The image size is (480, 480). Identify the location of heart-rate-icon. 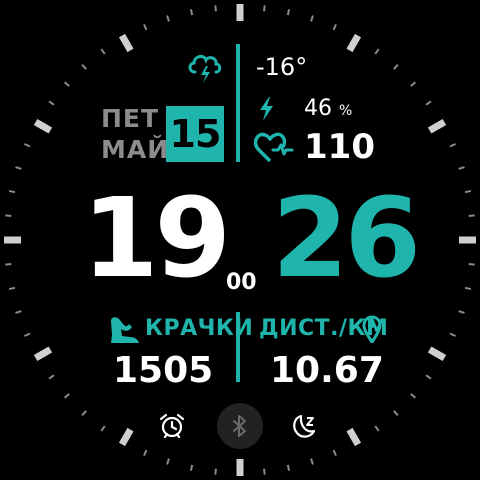
(274, 147).